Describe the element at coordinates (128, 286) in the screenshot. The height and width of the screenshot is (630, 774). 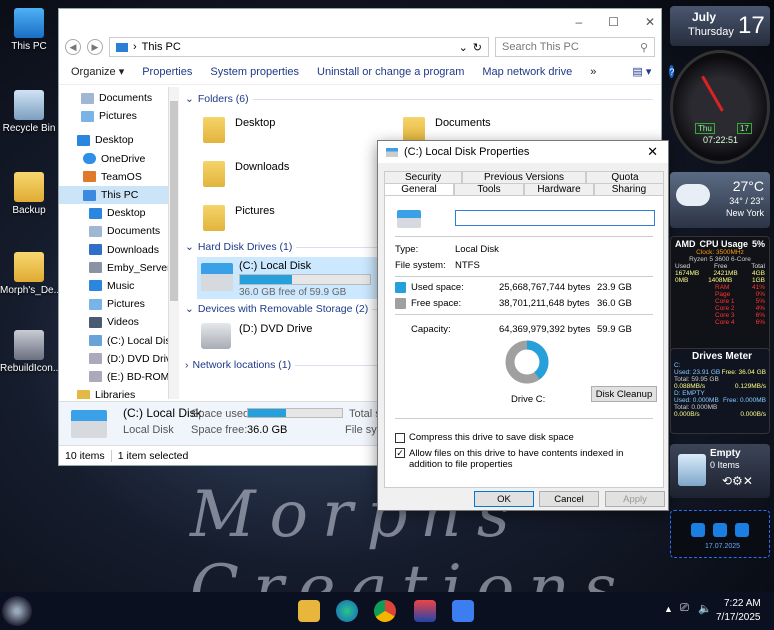
I see `nav-item-music: Music` at that location.